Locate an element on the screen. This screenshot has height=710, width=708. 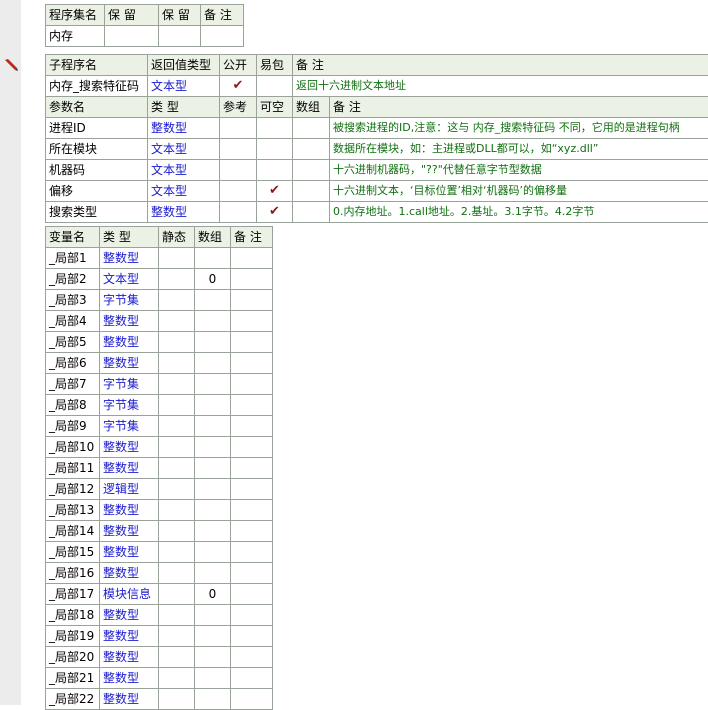
assembly-row: 内存 is located at coordinates (145, 36).